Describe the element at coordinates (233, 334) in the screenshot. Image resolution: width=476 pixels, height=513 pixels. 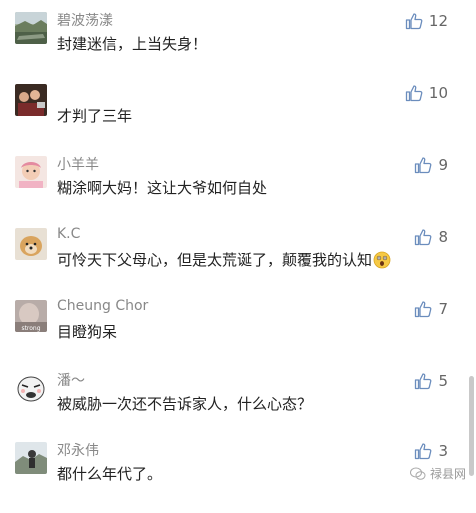
I see `comment-item: strong Cheung Chor 目瞪狗呆 7` at that location.